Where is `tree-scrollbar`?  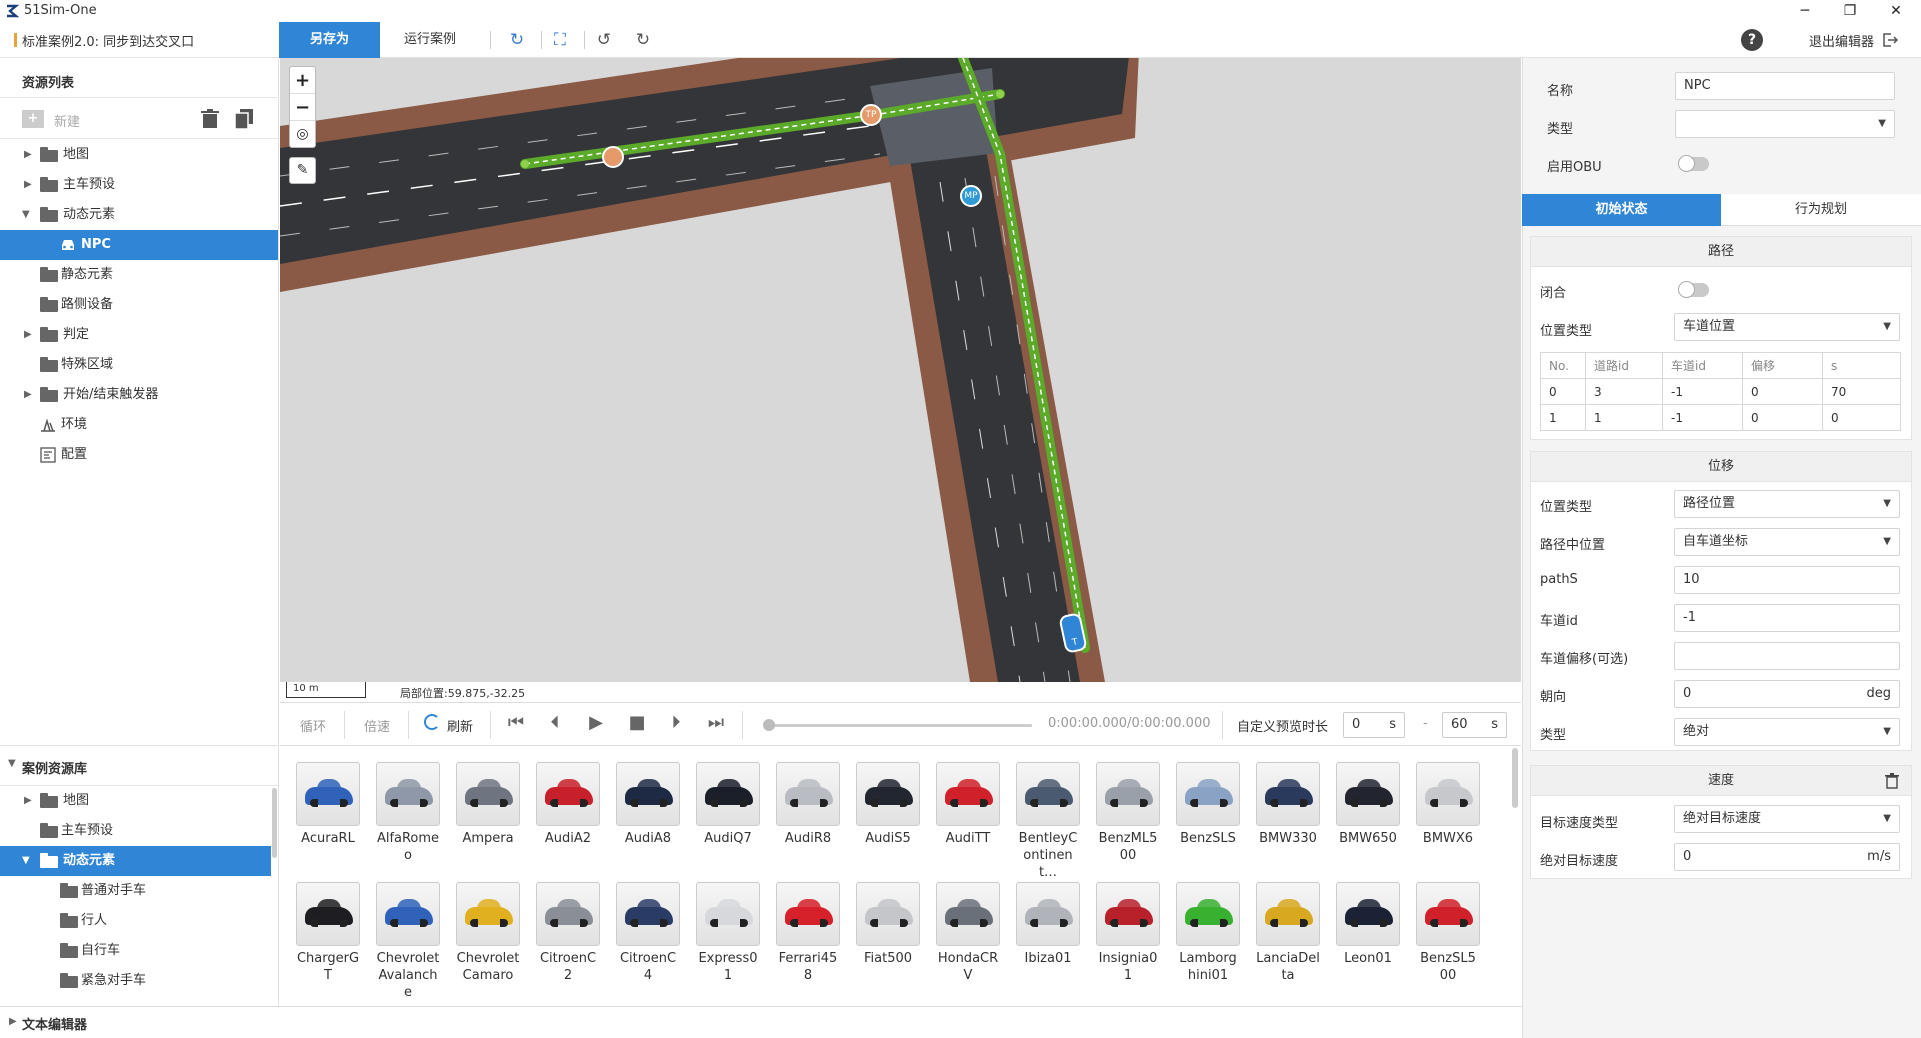 tree-scrollbar is located at coordinates (274, 823).